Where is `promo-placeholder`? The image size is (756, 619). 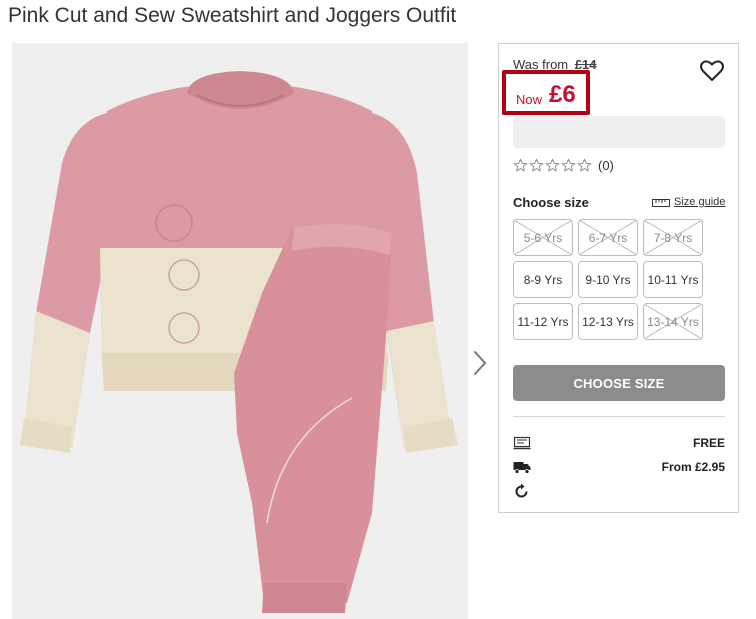
promo-placeholder is located at coordinates (619, 132).